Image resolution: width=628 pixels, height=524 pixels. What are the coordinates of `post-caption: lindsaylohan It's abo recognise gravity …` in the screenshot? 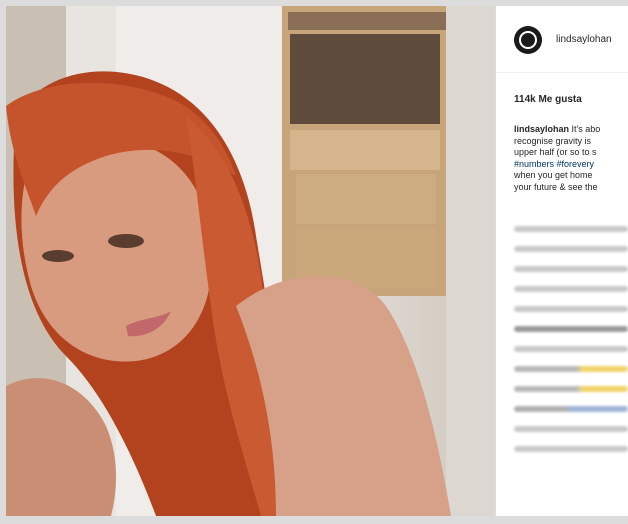 It's located at (571, 158).